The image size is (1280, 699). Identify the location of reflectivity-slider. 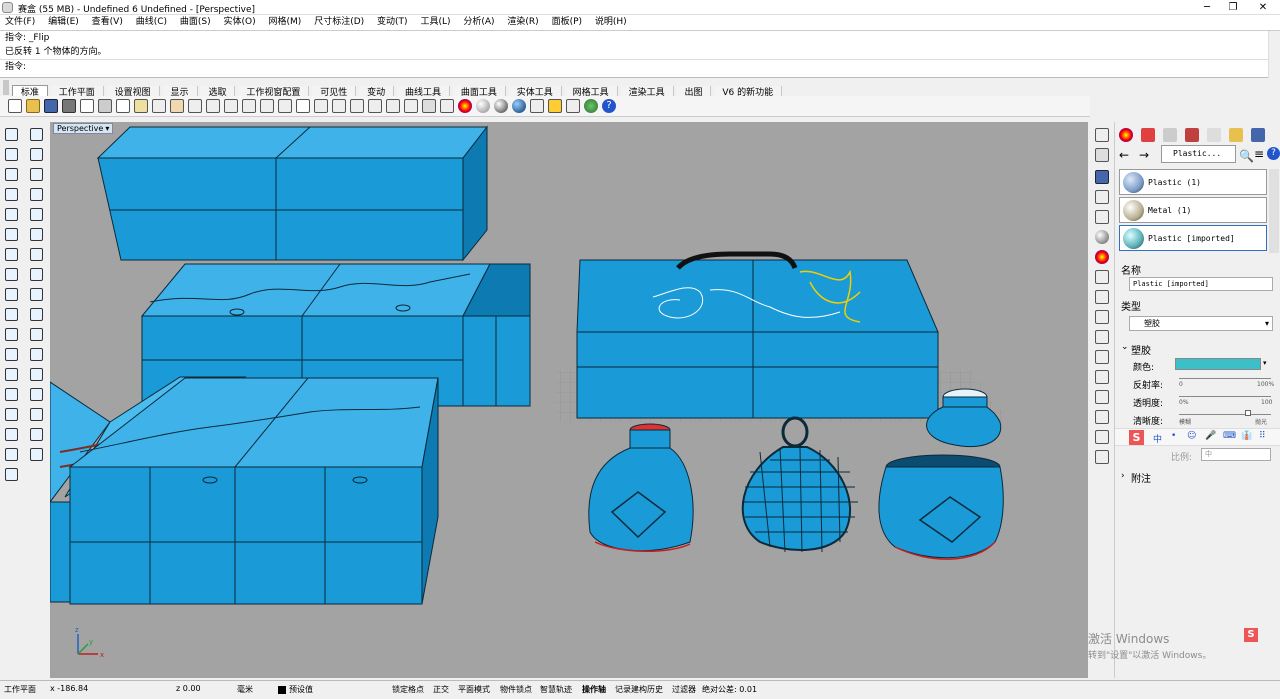
(1225, 378).